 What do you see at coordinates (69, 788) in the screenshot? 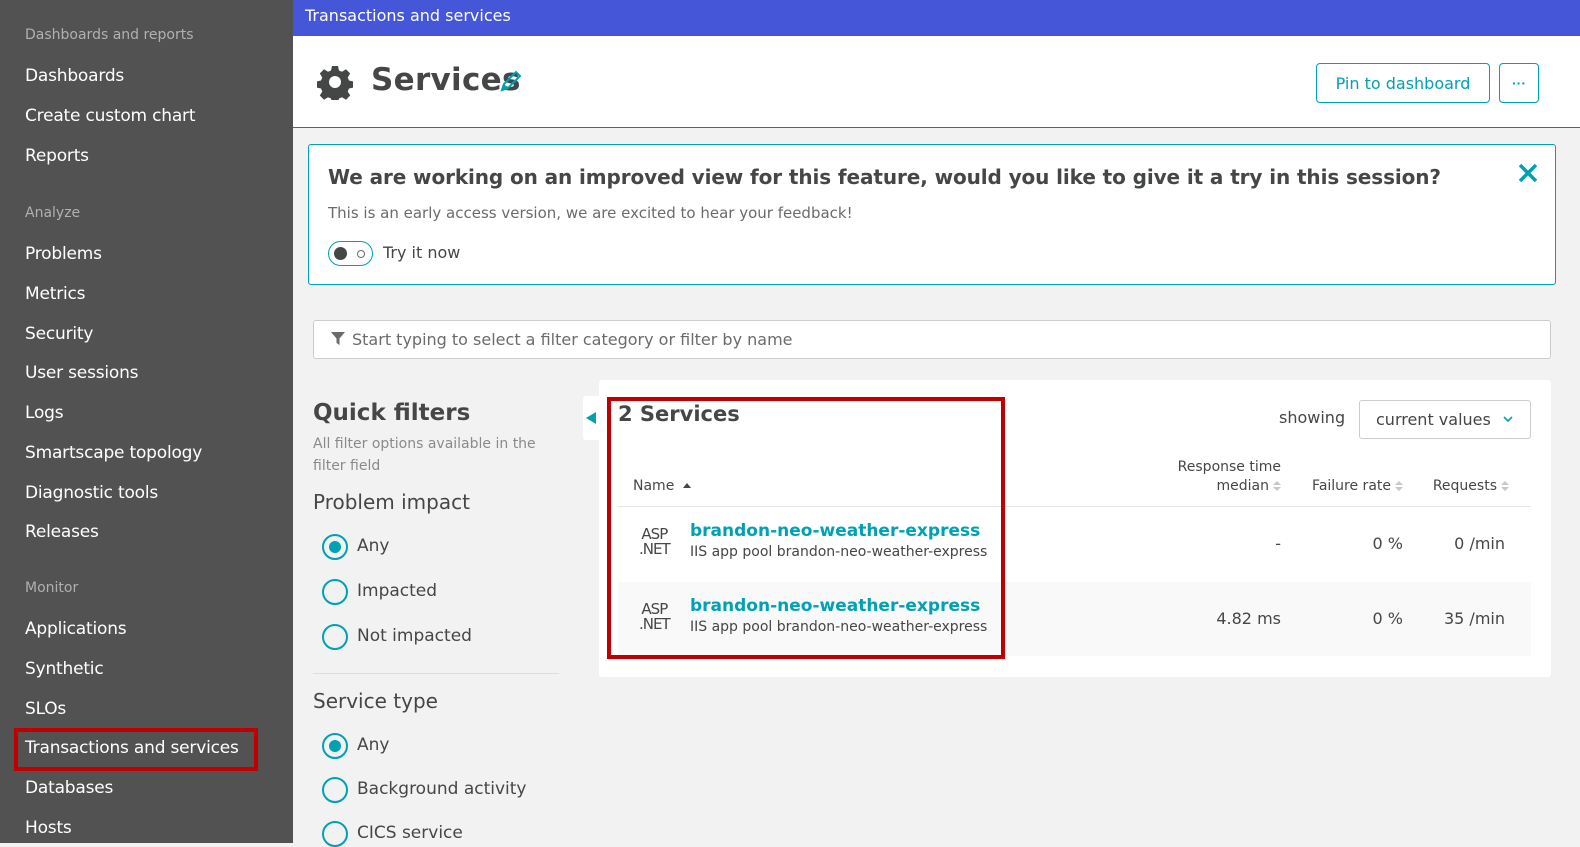
I see `sidebar-item-databases: Databases` at bounding box center [69, 788].